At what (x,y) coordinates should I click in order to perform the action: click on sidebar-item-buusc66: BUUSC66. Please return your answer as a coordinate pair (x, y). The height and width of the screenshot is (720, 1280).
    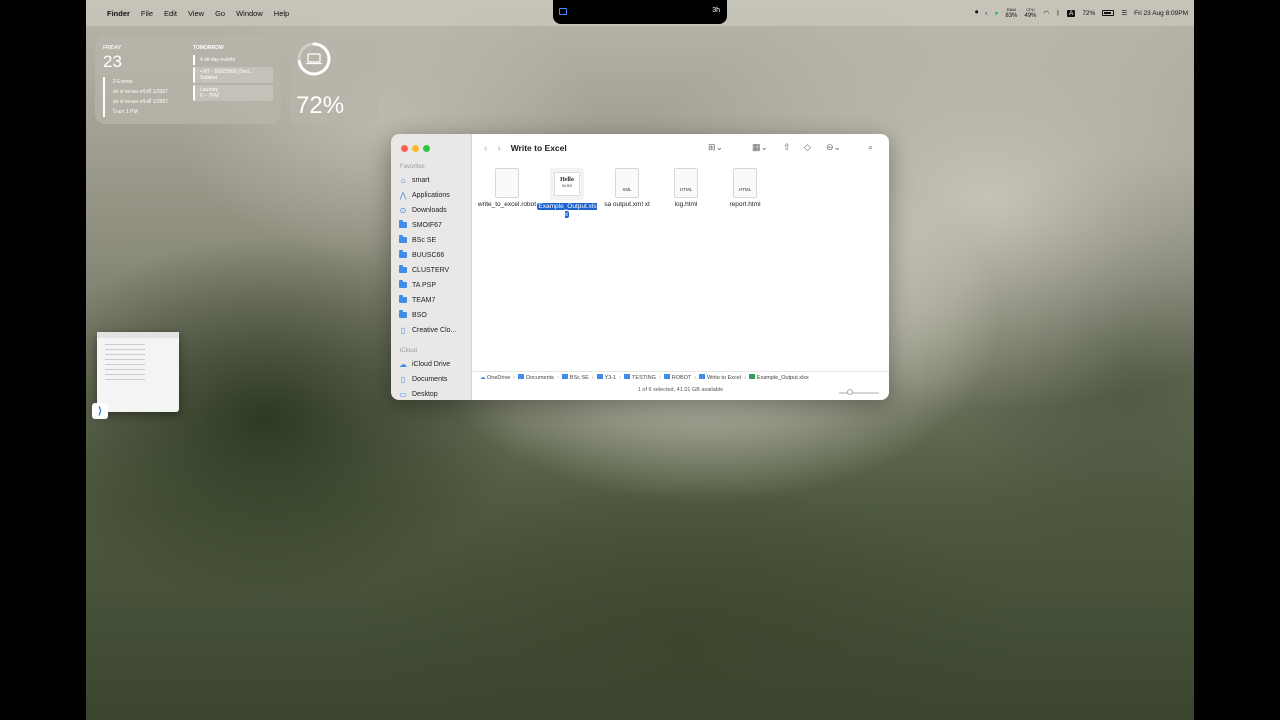
    Looking at the image, I should click on (421, 255).